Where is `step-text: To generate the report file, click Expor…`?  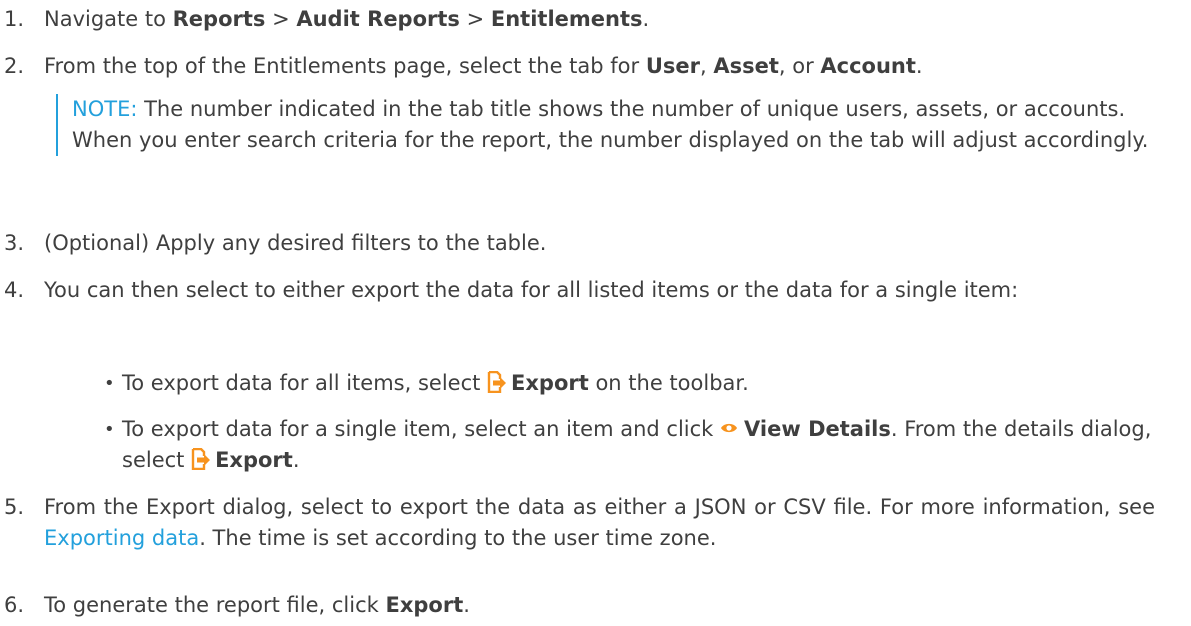
step-text: To generate the report file, click Expor… is located at coordinates (257, 605).